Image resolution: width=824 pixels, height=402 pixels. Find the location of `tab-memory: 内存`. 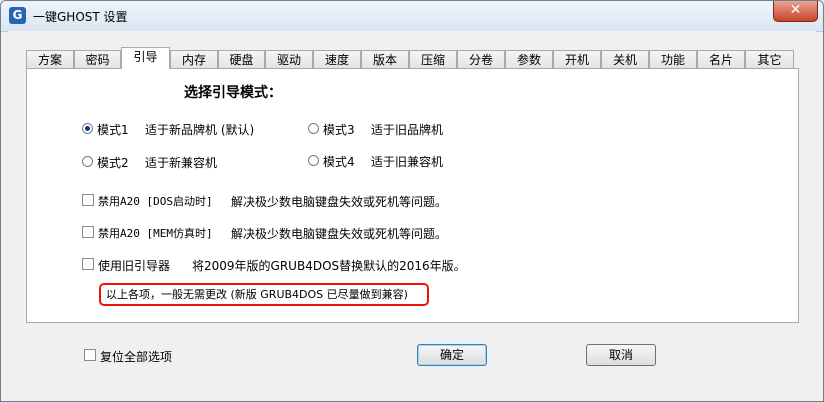

tab-memory: 内存 is located at coordinates (194, 59).